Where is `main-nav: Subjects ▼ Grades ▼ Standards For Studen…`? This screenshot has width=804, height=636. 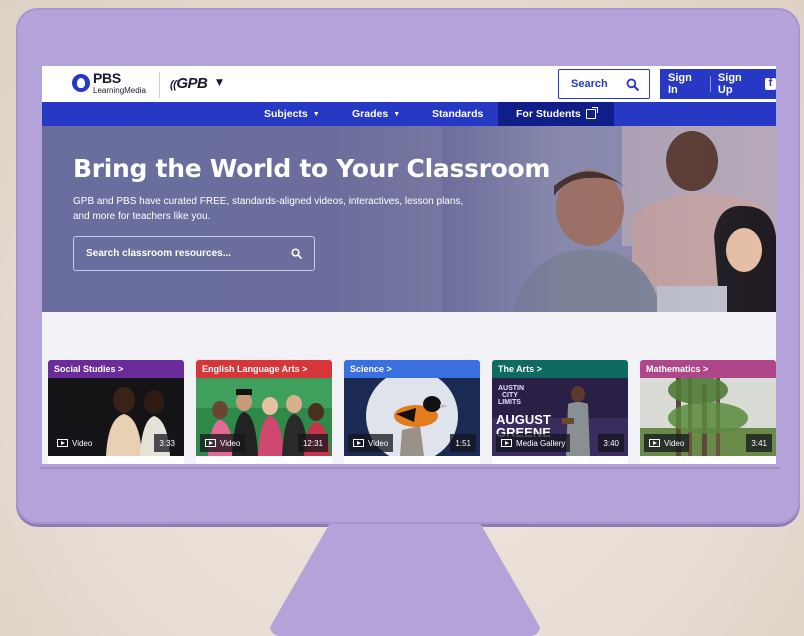
main-nav: Subjects ▼ Grades ▼ Standards For Studen… is located at coordinates (409, 114).